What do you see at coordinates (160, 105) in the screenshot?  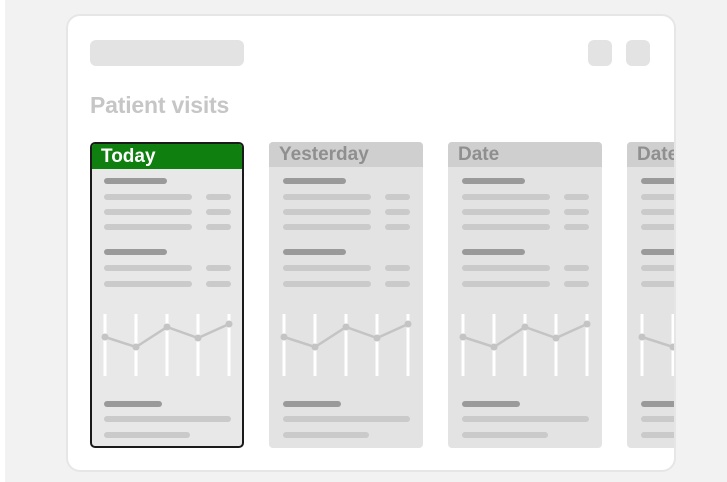 I see `page-title: Patient visits` at bounding box center [160, 105].